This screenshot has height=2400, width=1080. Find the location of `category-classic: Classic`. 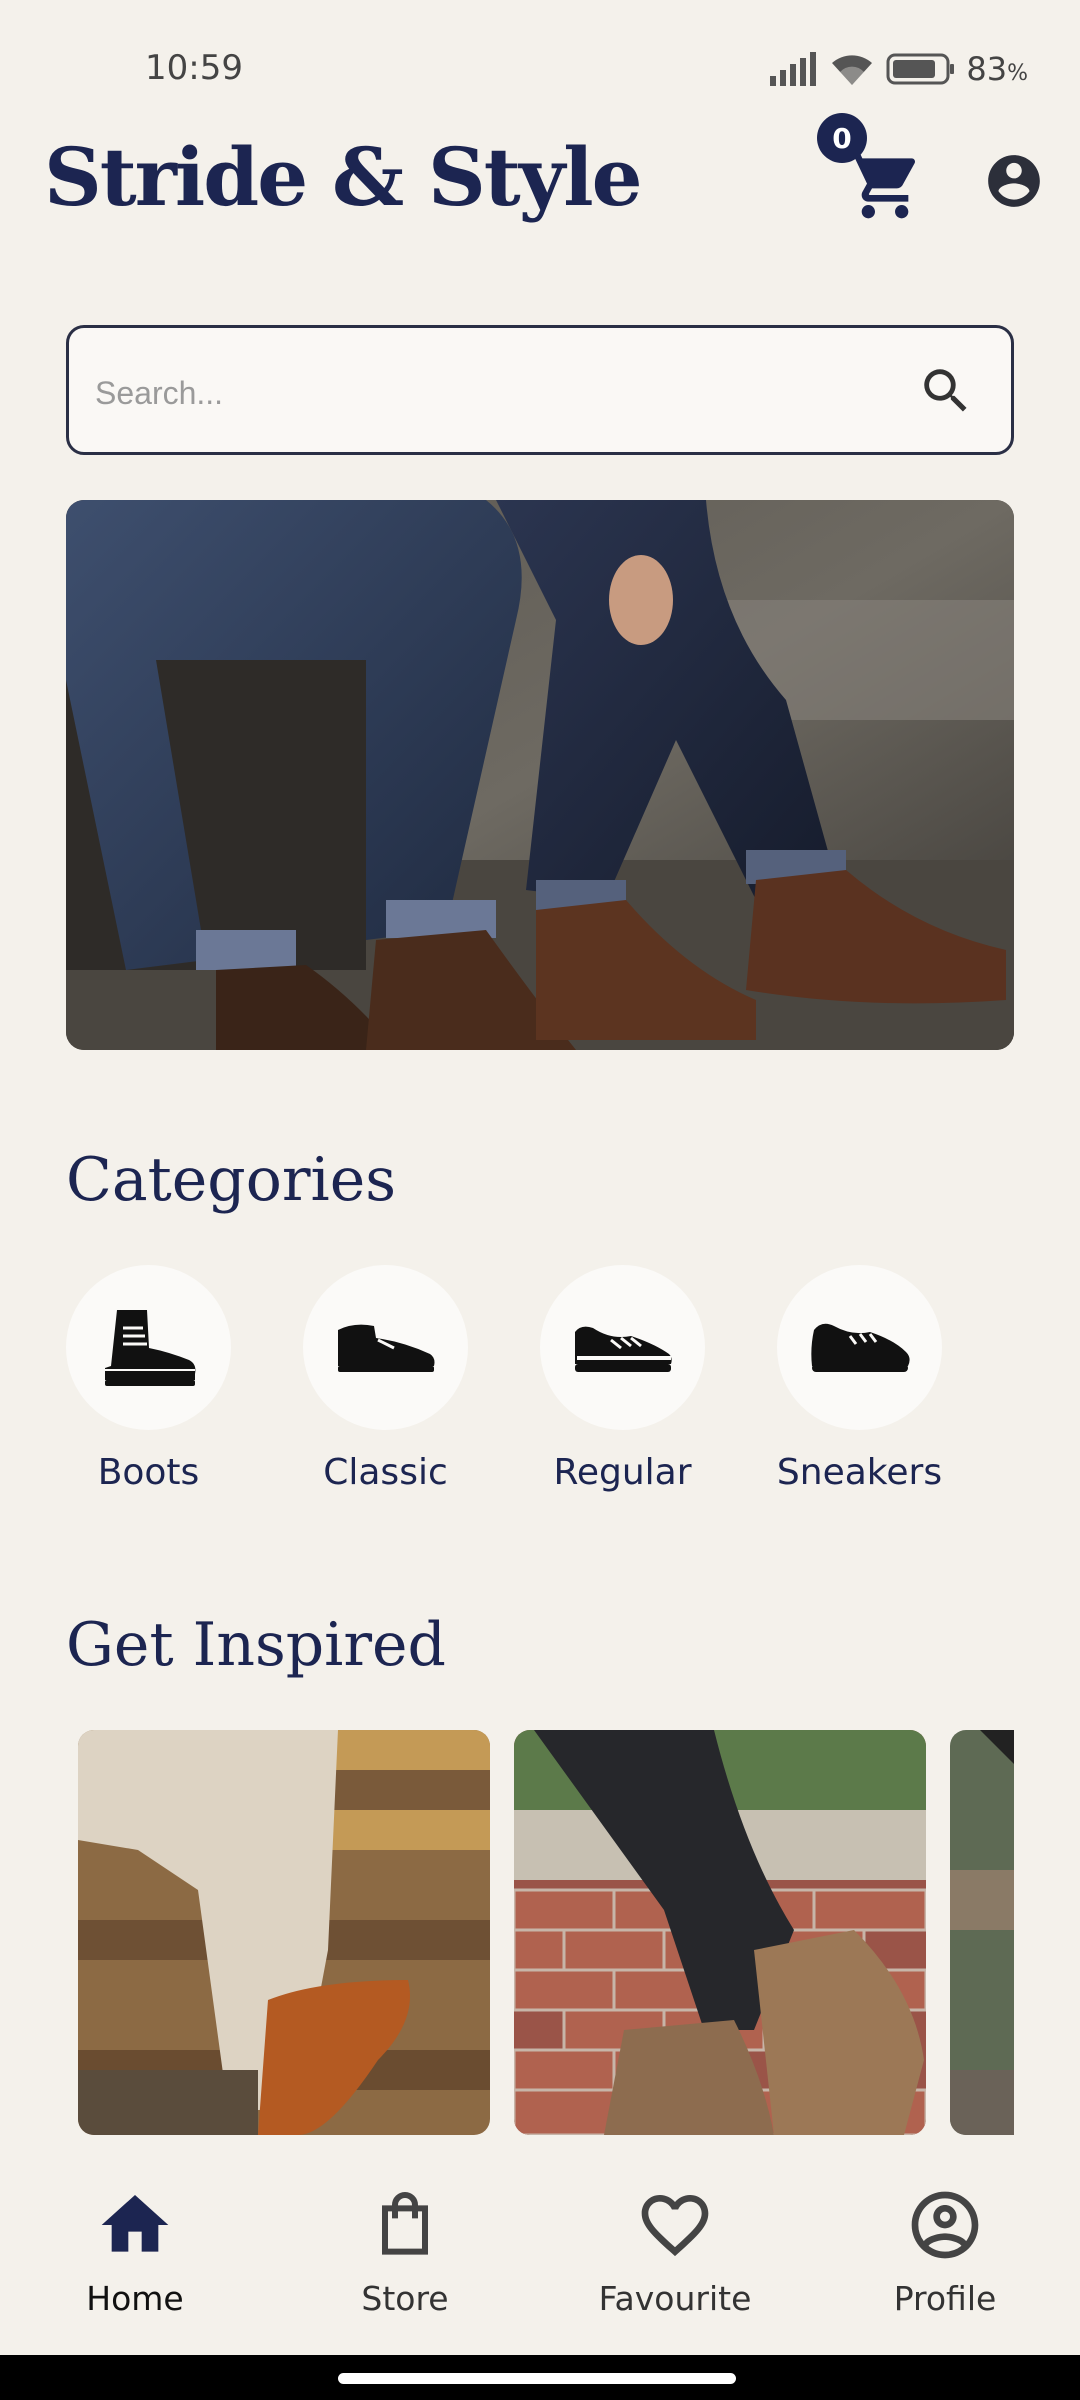

category-classic: Classic is located at coordinates (385, 1379).